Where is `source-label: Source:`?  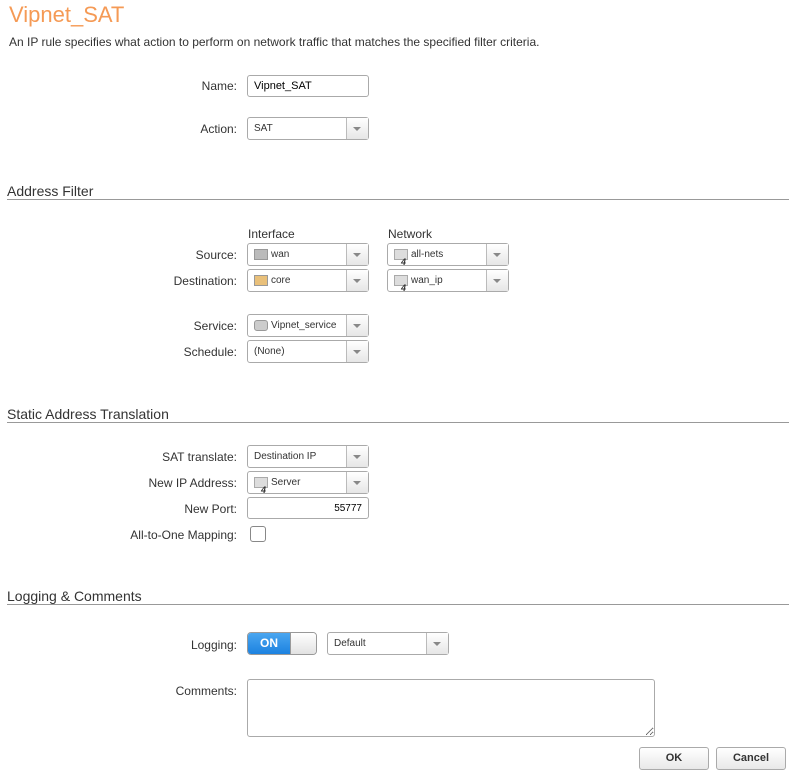 source-label: Source: is located at coordinates (216, 255).